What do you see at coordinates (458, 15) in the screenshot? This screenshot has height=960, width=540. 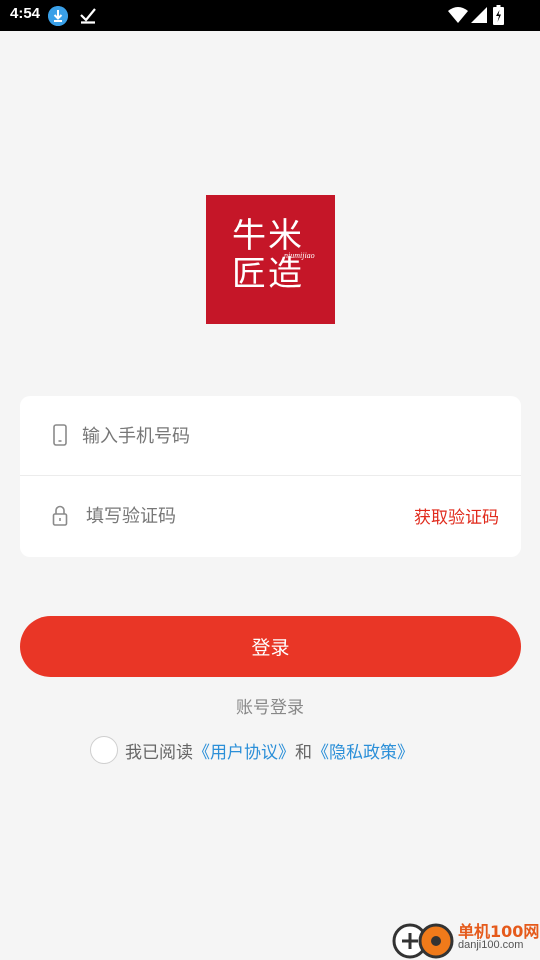 I see `wifi-icon` at bounding box center [458, 15].